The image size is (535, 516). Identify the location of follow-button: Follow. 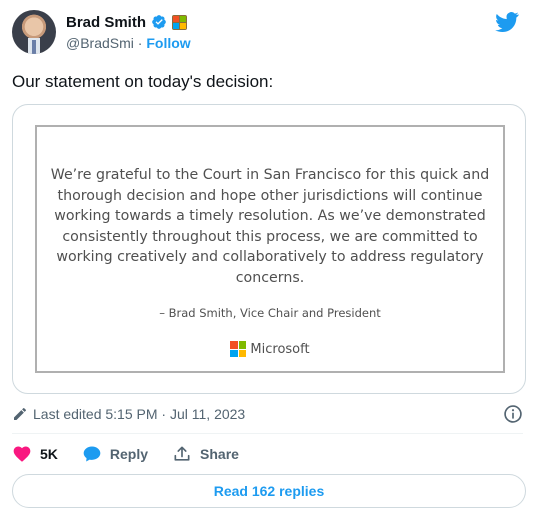
(168, 43).